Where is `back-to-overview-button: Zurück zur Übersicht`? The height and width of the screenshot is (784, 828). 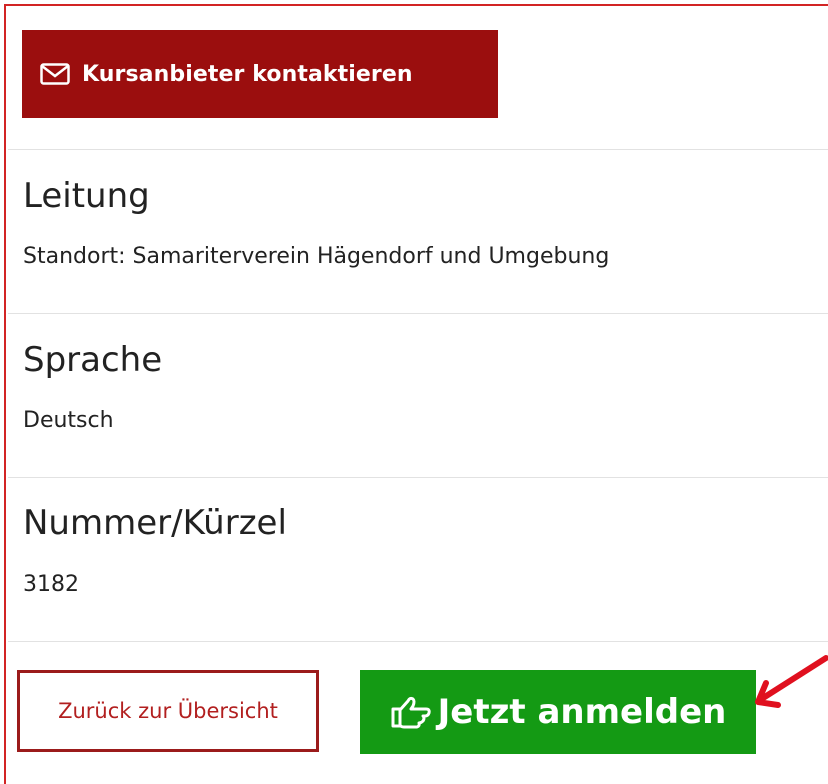 back-to-overview-button: Zurück zur Übersicht is located at coordinates (168, 711).